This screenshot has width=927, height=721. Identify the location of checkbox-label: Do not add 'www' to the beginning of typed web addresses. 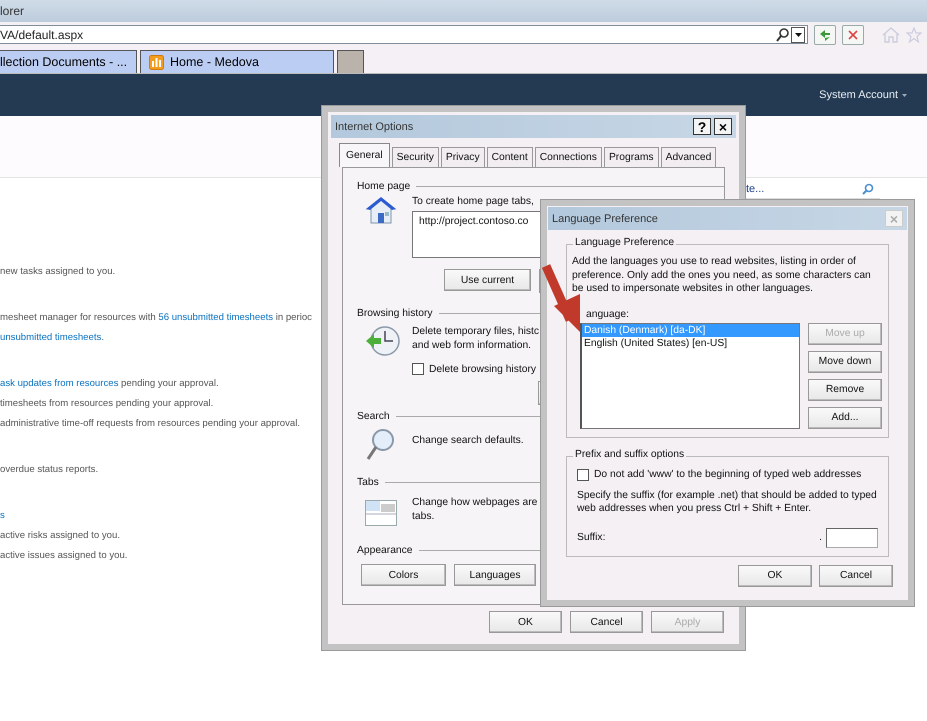
(728, 474).